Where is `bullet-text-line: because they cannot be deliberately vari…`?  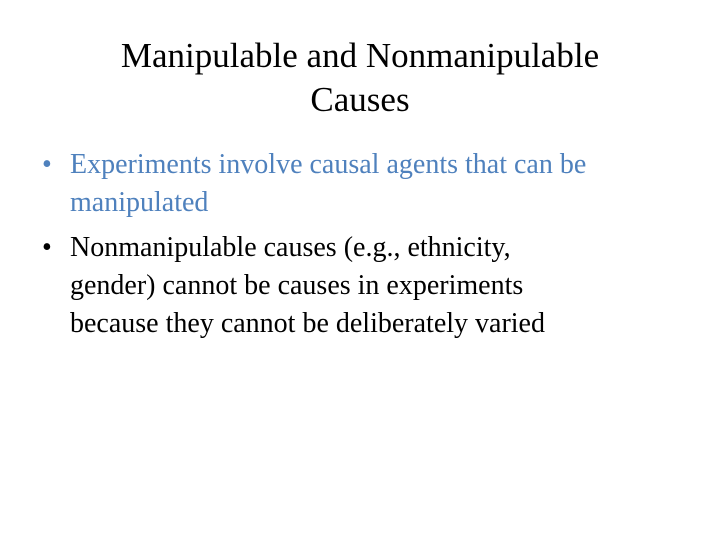
bullet-text-line: because they cannot be deliberately vari… is located at coordinates (307, 323).